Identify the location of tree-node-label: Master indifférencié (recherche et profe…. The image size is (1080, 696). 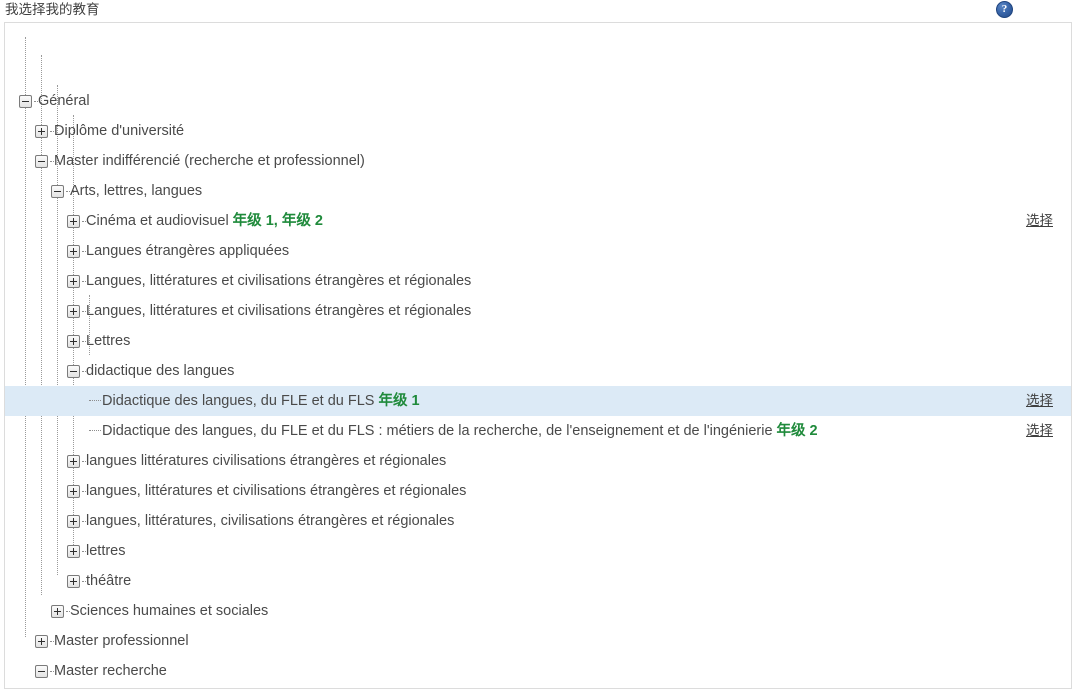
(209, 161).